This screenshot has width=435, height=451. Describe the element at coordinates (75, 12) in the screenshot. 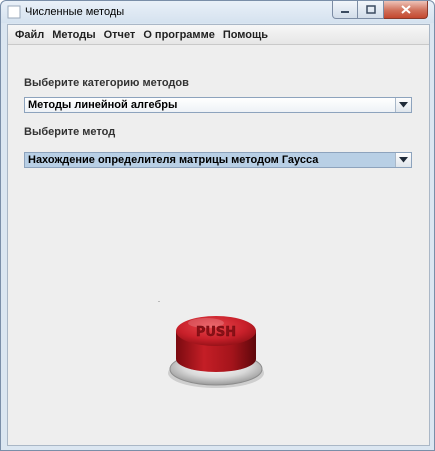

I see `window-title: Численные методы` at that location.